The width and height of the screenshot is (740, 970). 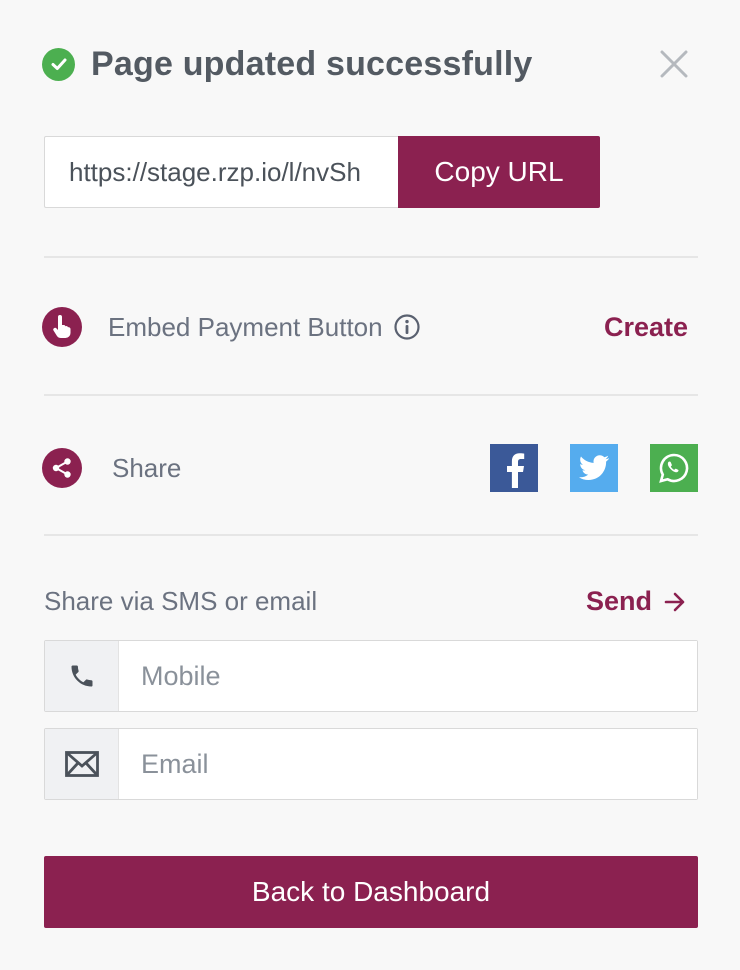 What do you see at coordinates (312, 63) in the screenshot?
I see `page-title: Page updated successfully` at bounding box center [312, 63].